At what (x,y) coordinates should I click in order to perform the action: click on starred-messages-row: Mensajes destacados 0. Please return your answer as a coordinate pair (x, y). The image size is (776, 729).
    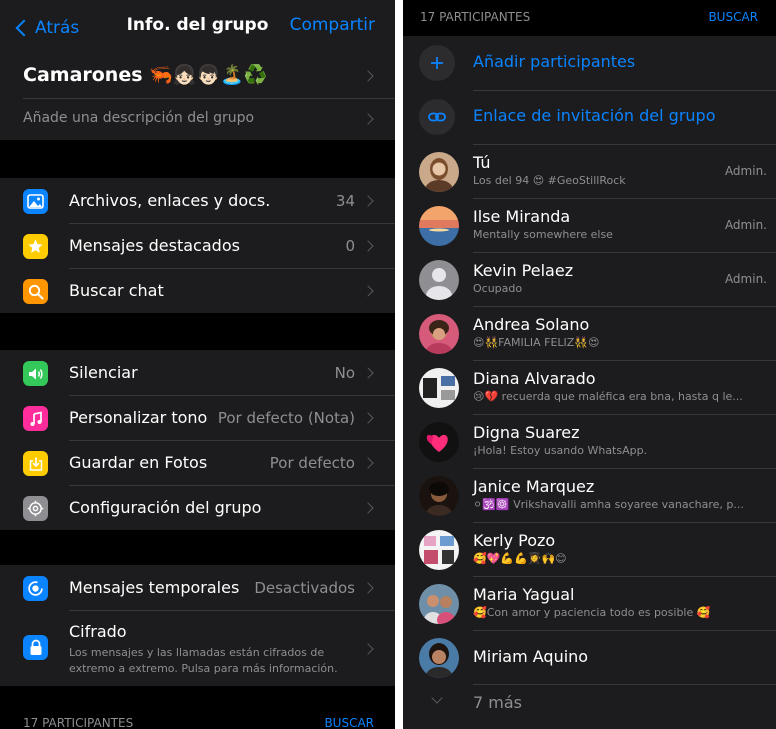
    Looking at the image, I should click on (197, 245).